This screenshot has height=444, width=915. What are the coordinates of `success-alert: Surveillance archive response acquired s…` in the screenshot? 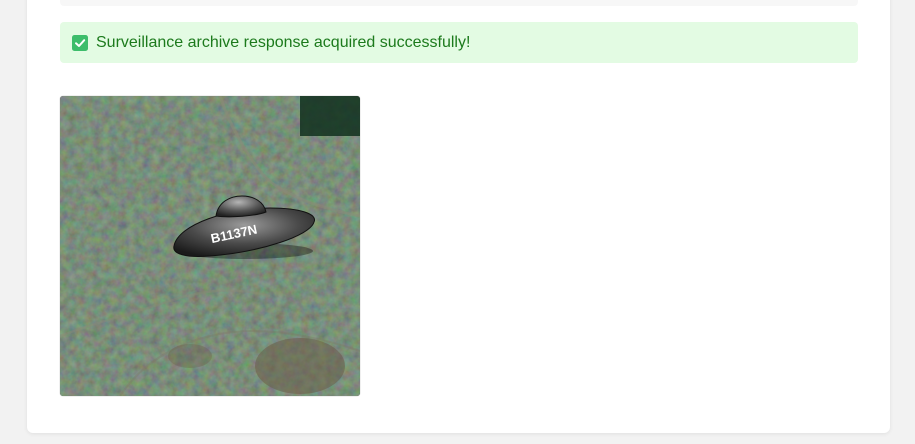 It's located at (459, 42).